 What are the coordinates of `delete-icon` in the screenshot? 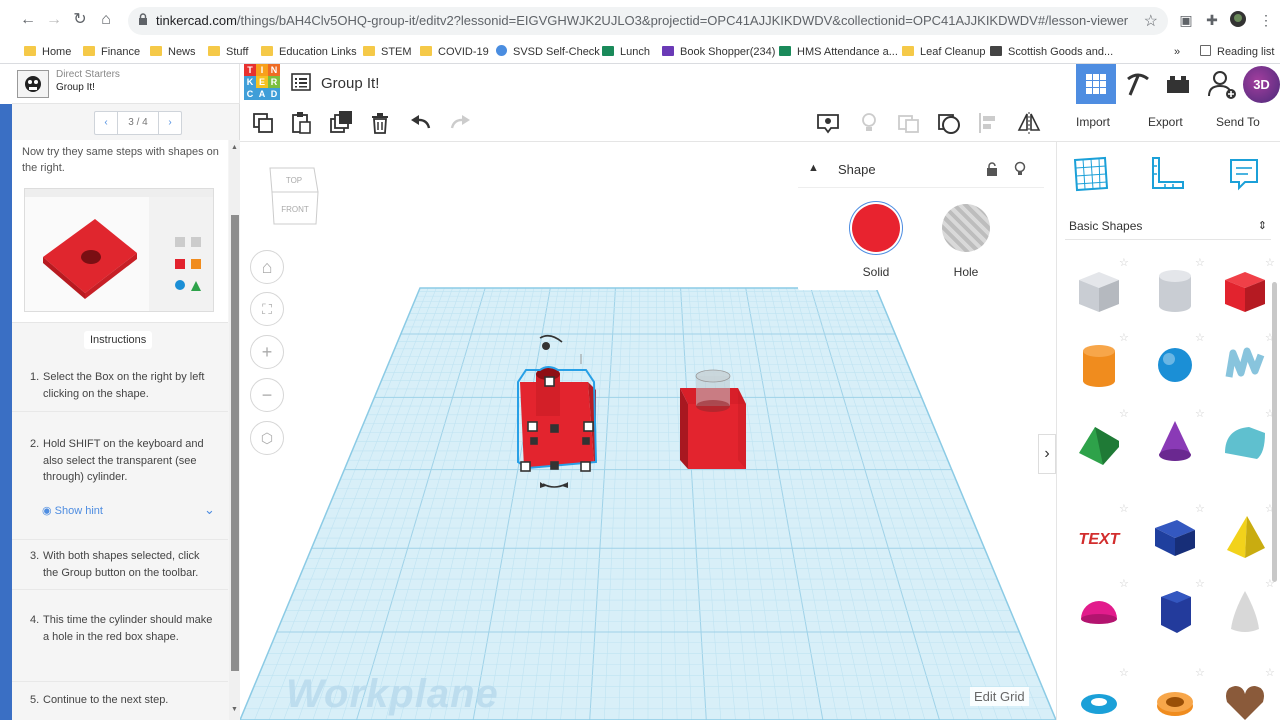 It's located at (380, 123).